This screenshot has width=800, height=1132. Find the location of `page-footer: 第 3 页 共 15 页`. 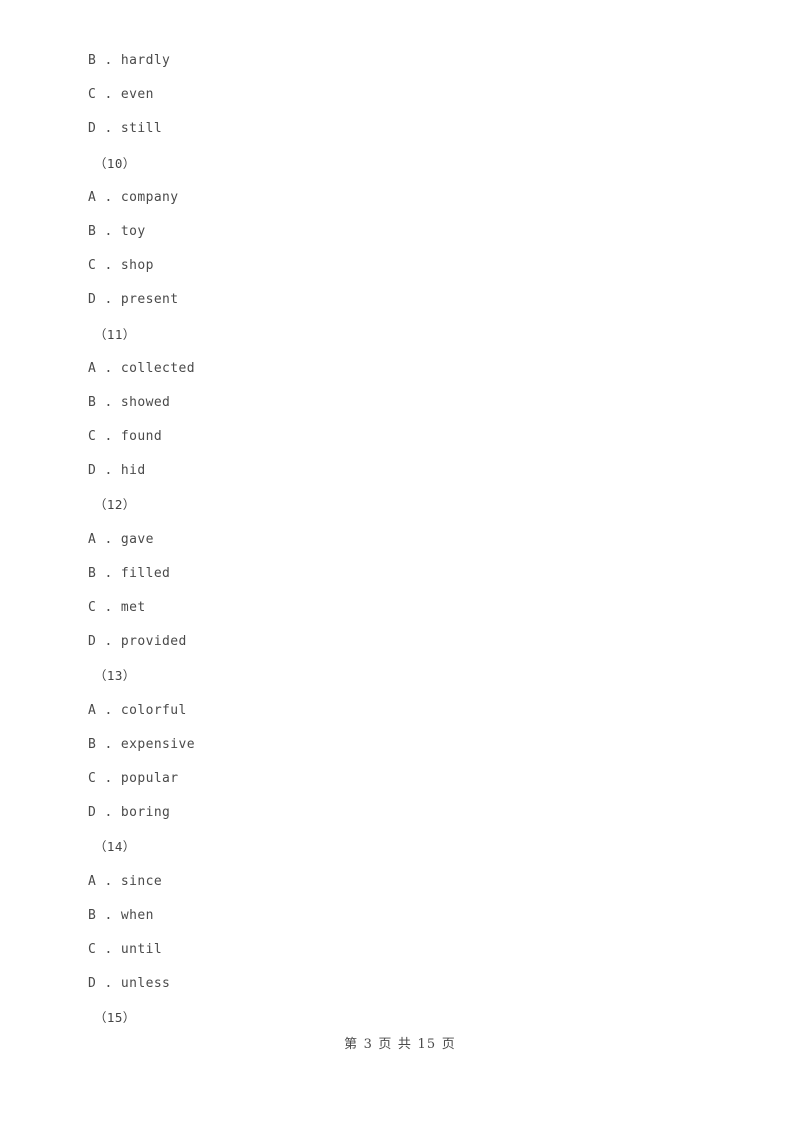

page-footer: 第 3 页 共 15 页 is located at coordinates (400, 1044).